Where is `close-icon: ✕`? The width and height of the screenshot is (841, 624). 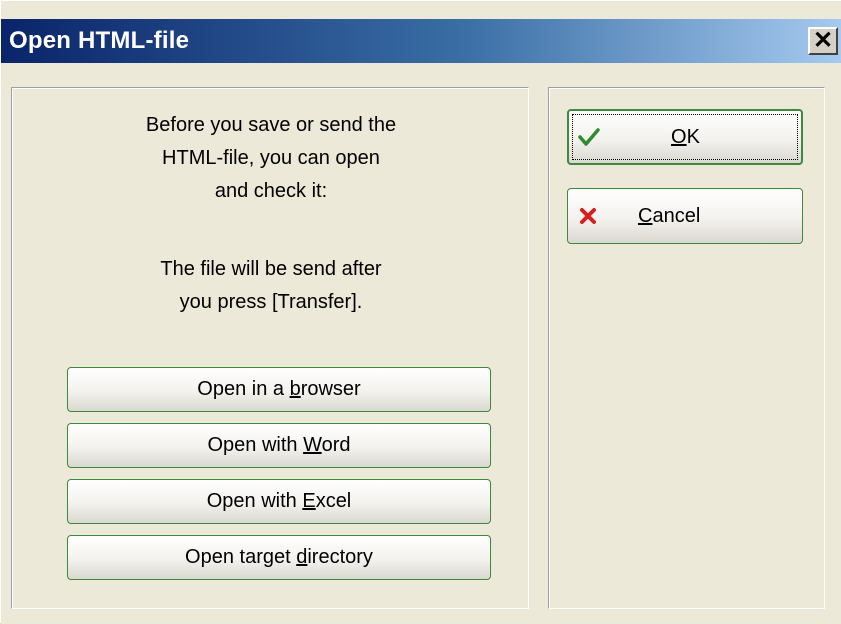
close-icon: ✕ is located at coordinates (823, 40).